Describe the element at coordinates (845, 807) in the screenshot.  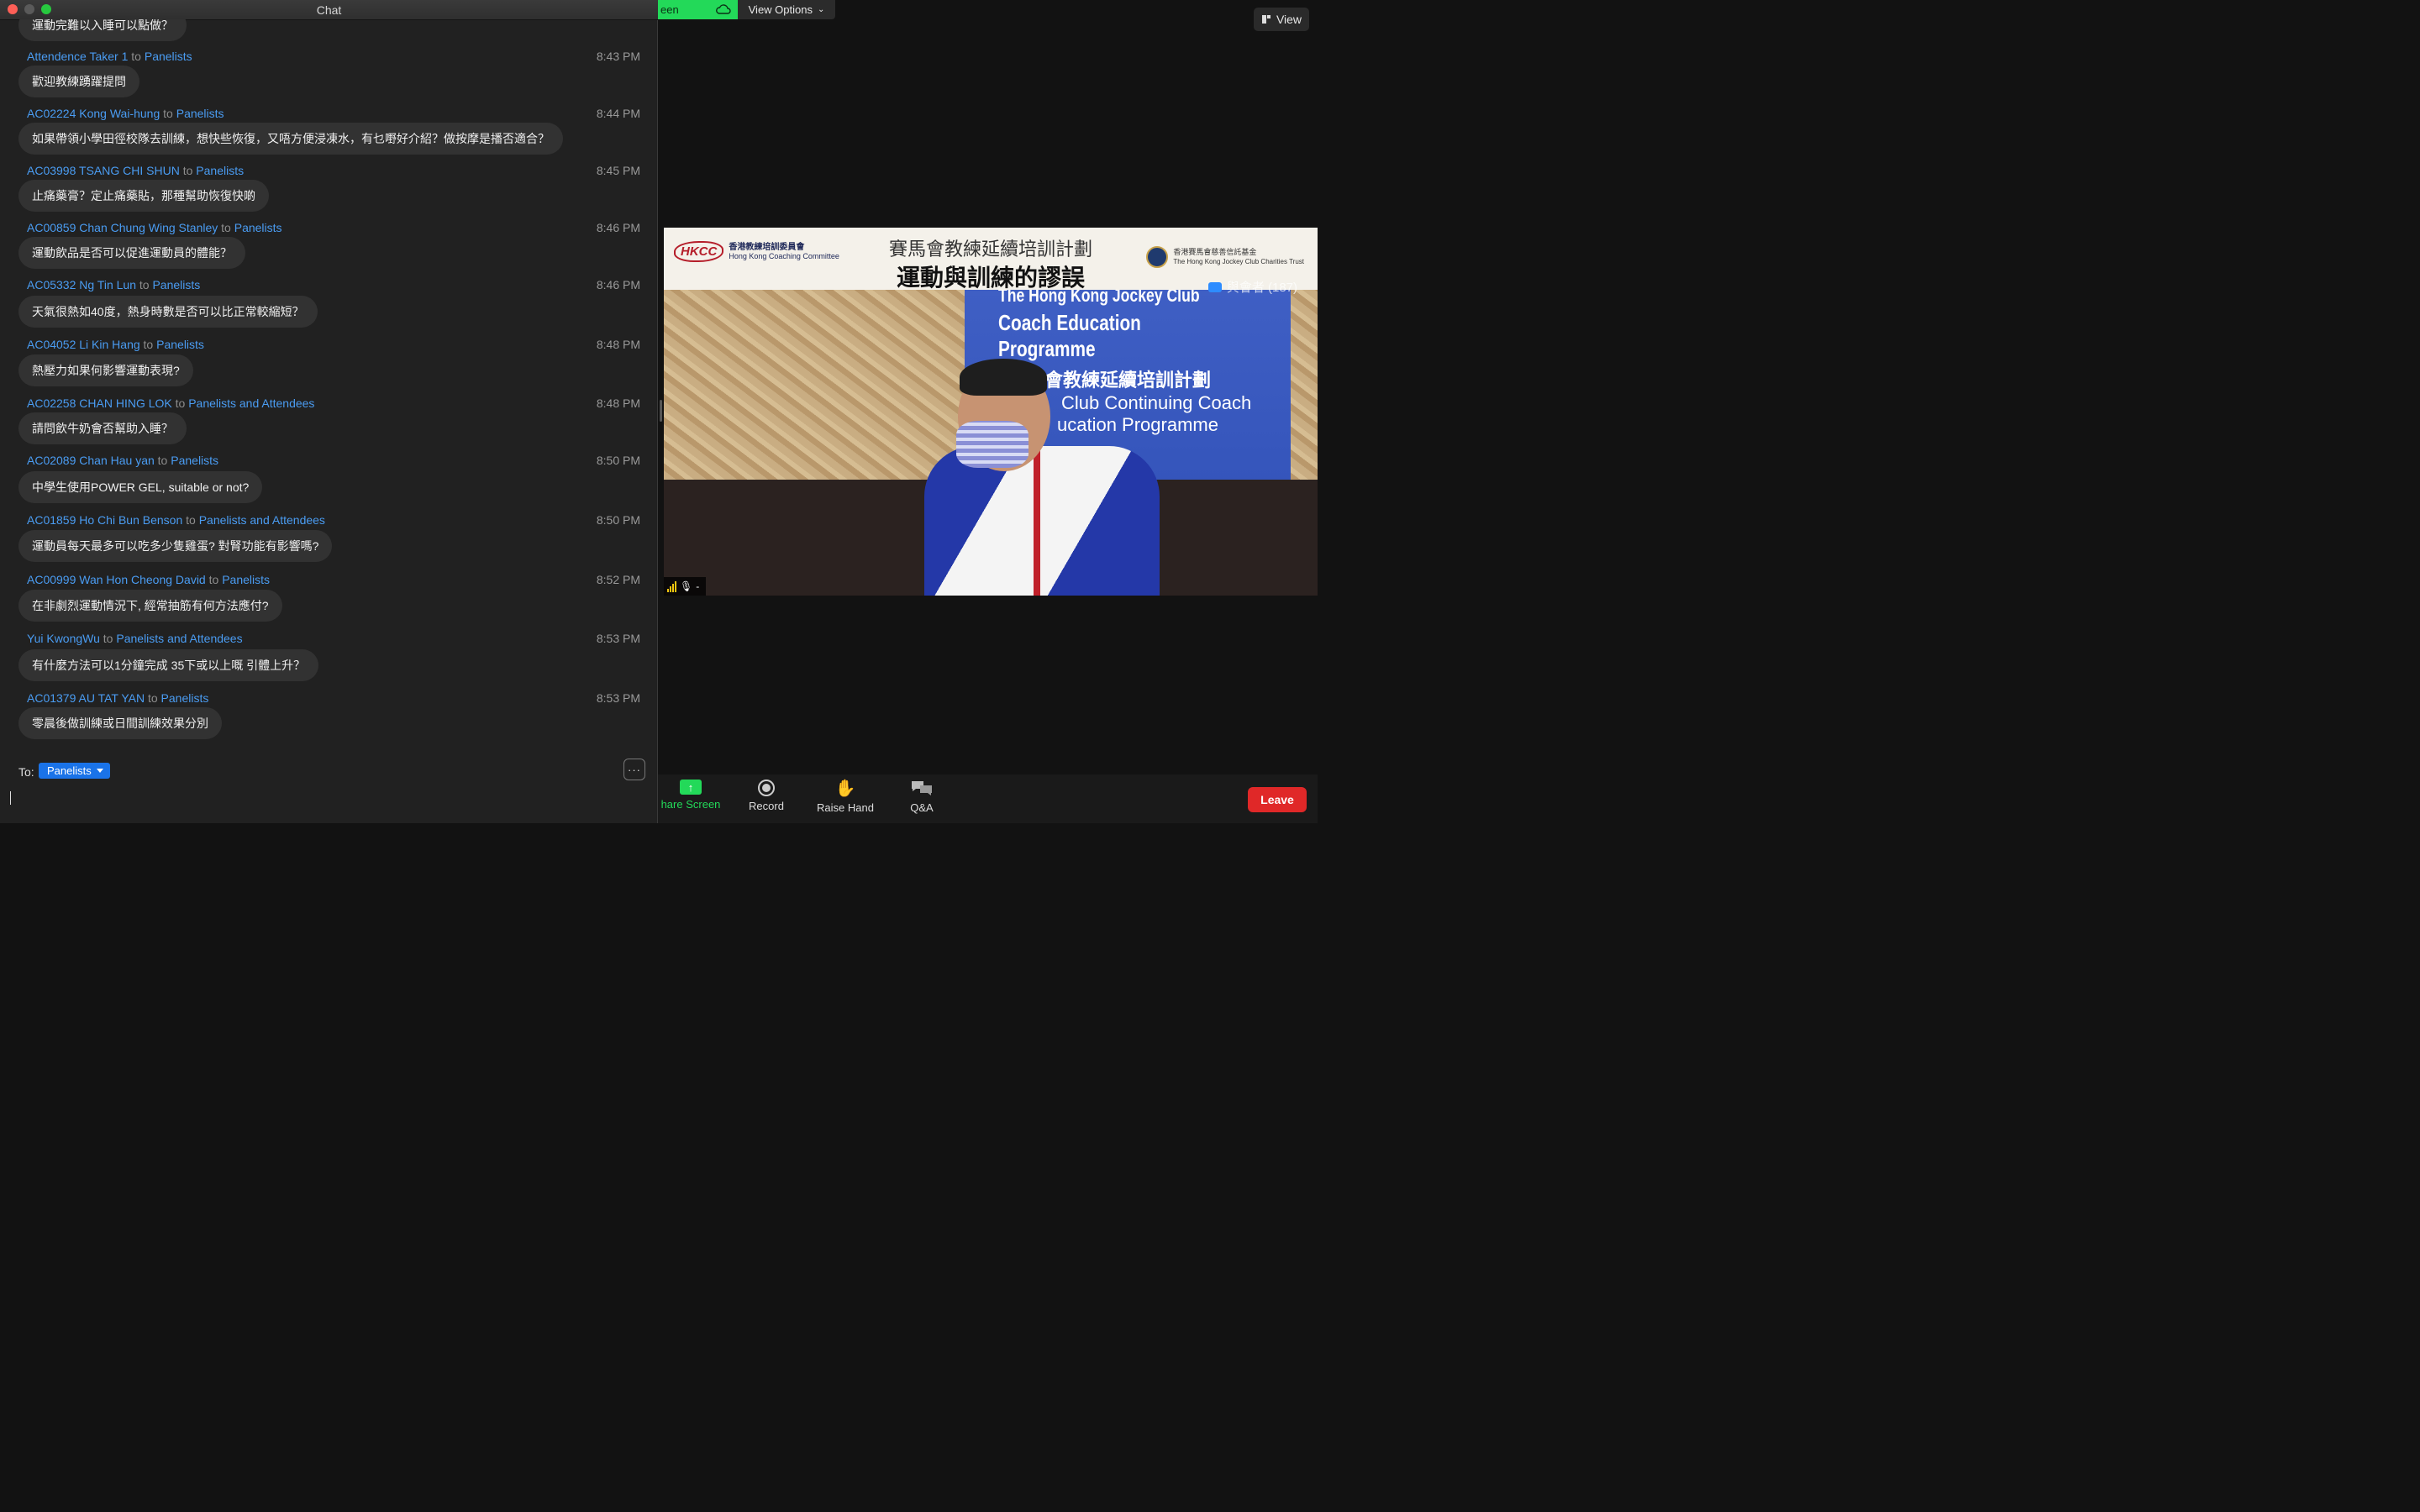
I see `raise-hand-label: Raise Hand` at that location.